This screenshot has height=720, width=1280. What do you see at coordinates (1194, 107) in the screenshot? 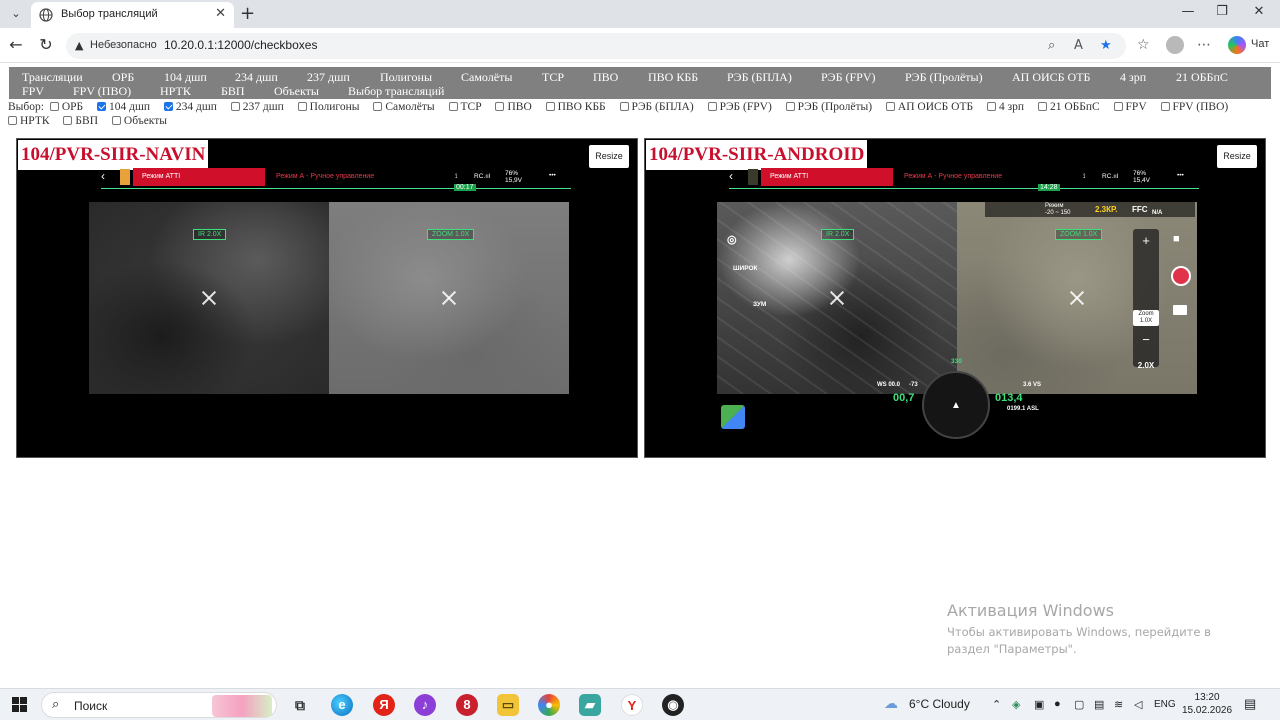
I see `filter-option: FPV (ПВО)` at bounding box center [1194, 107].